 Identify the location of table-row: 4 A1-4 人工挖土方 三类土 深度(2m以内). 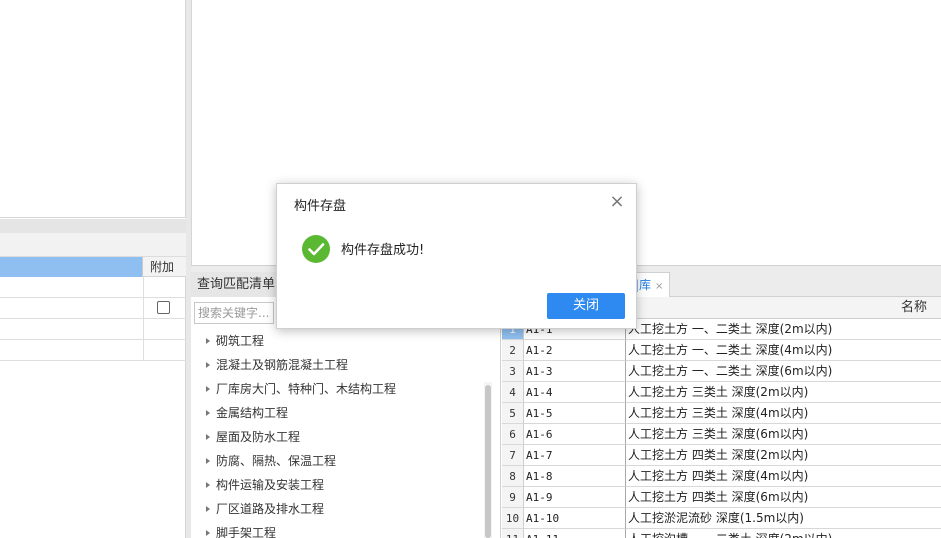
(721, 392).